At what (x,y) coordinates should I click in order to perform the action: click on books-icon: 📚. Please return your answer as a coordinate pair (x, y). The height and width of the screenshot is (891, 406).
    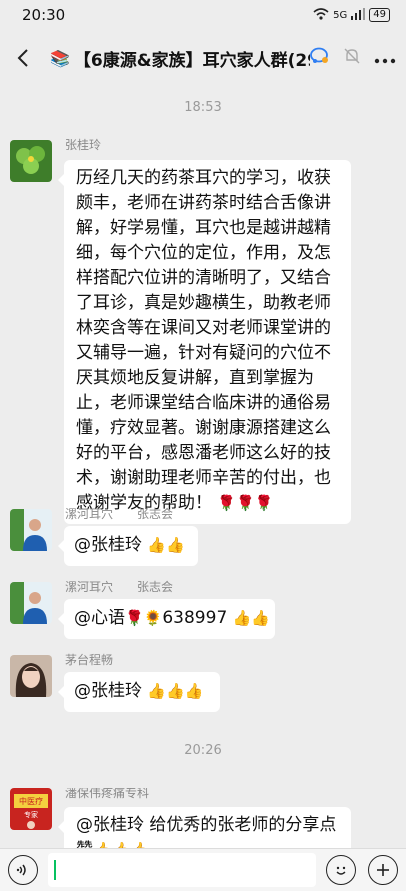
    Looking at the image, I should click on (60, 58).